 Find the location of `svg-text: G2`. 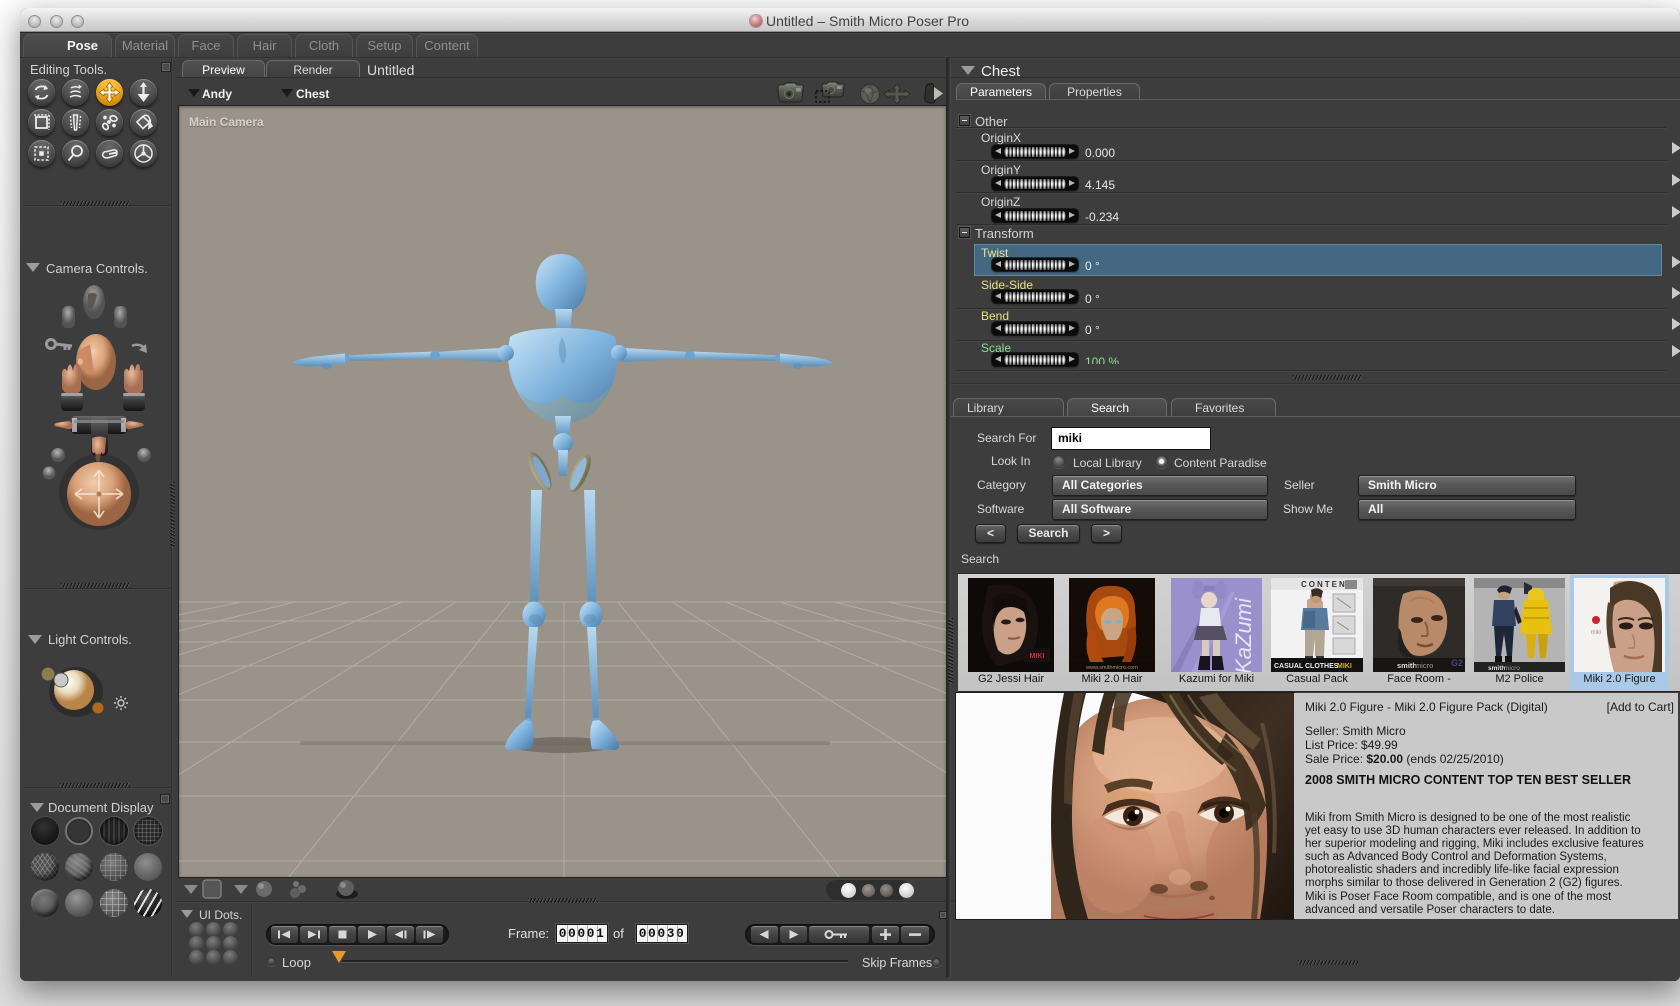

svg-text: G2 is located at coordinates (1457, 663).